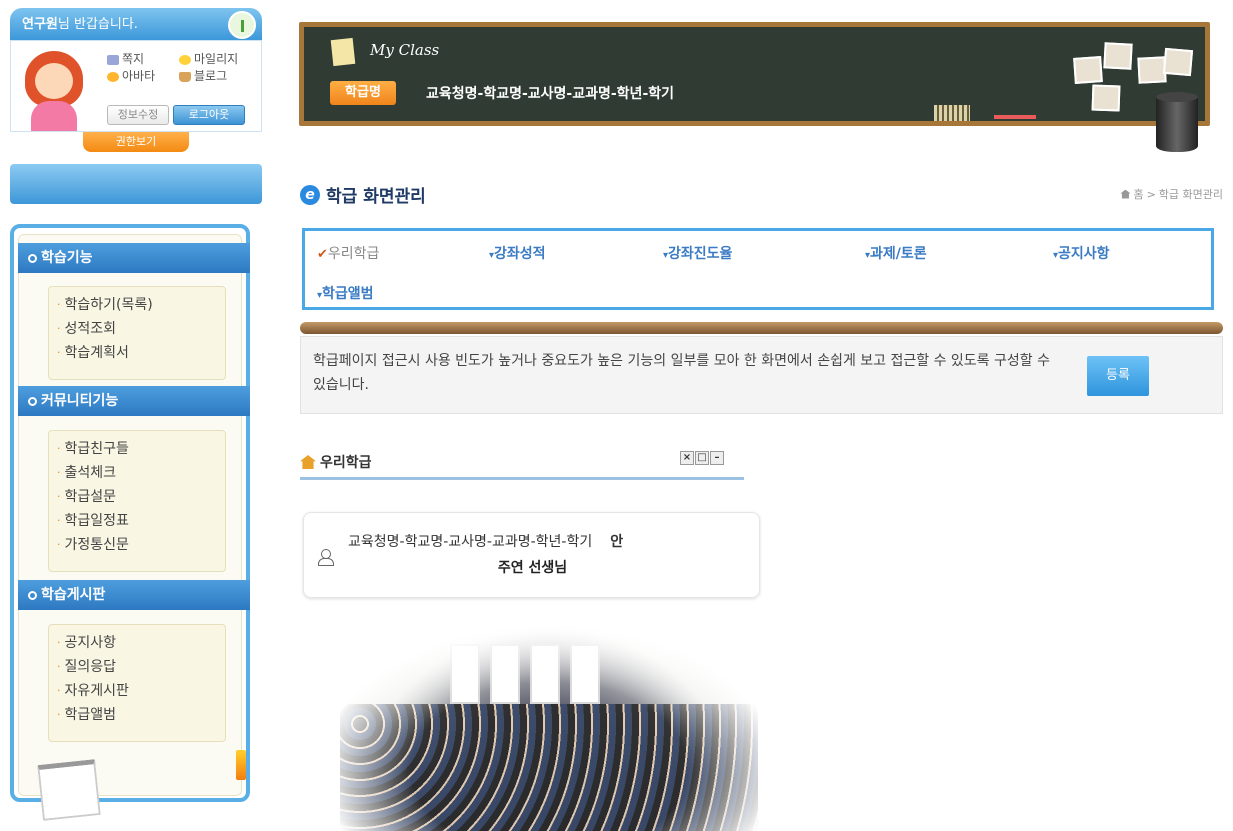 The image size is (1233, 831). Describe the element at coordinates (113, 76) in the screenshot. I see `smile-icon` at that location.